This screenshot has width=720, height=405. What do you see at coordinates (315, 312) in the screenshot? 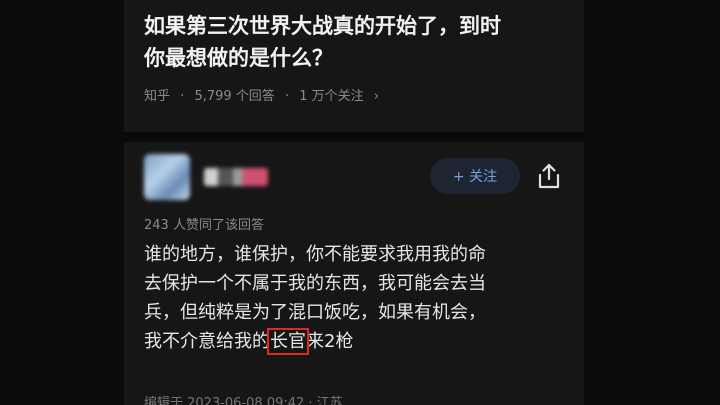
I see `answer-line: 兵，但纯粹是为了混口饭吃，如果有机会，` at bounding box center [315, 312].